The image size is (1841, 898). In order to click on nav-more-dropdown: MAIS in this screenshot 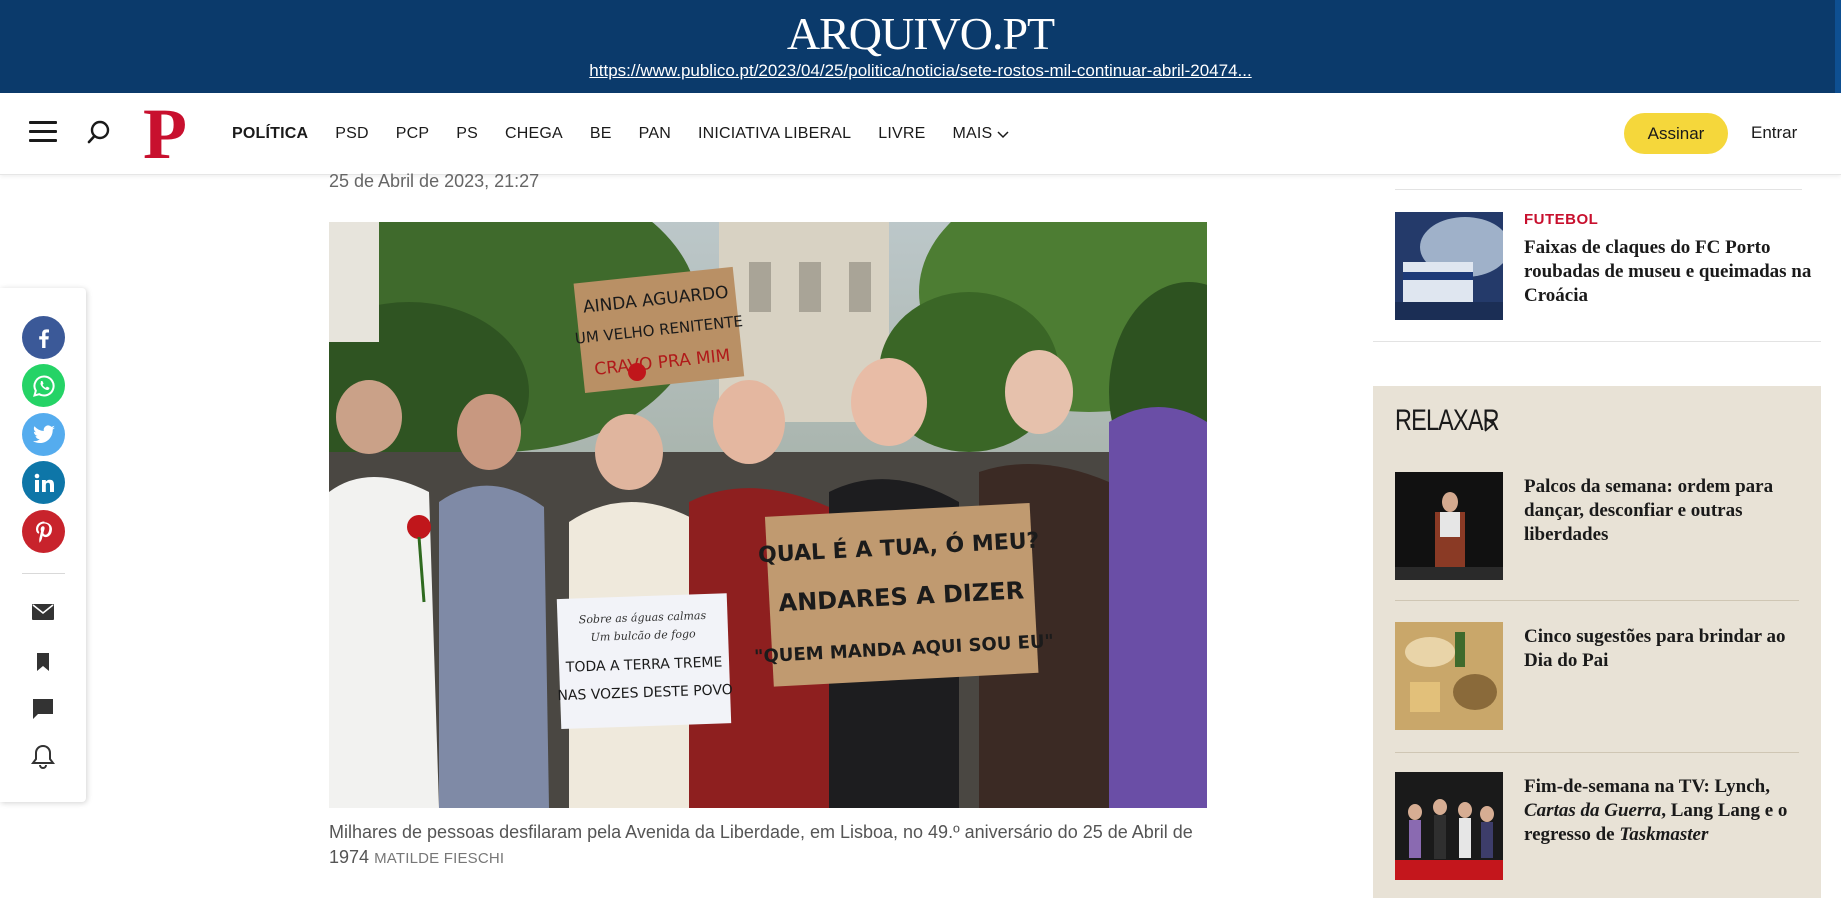, I will do `click(981, 134)`.